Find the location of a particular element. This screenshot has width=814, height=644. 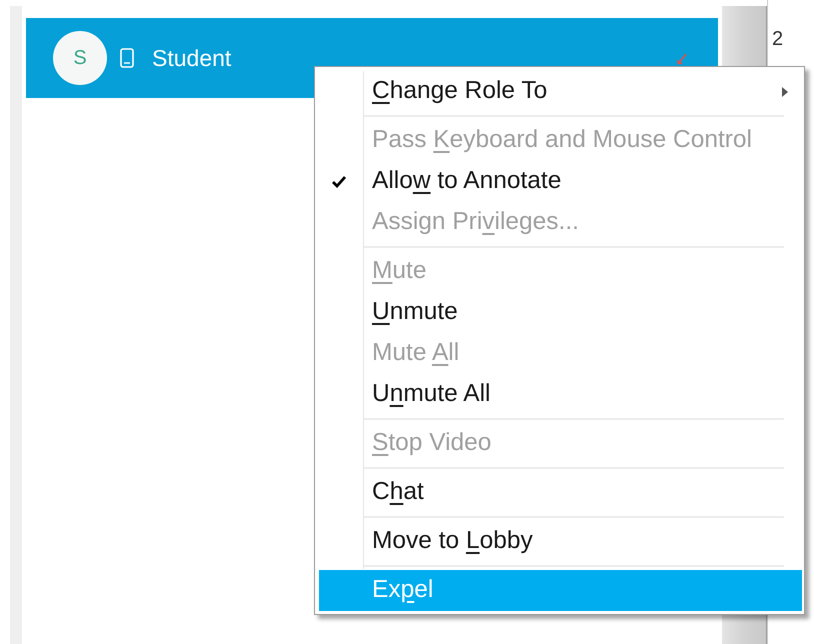

menu-item: Expel is located at coordinates (560, 590).